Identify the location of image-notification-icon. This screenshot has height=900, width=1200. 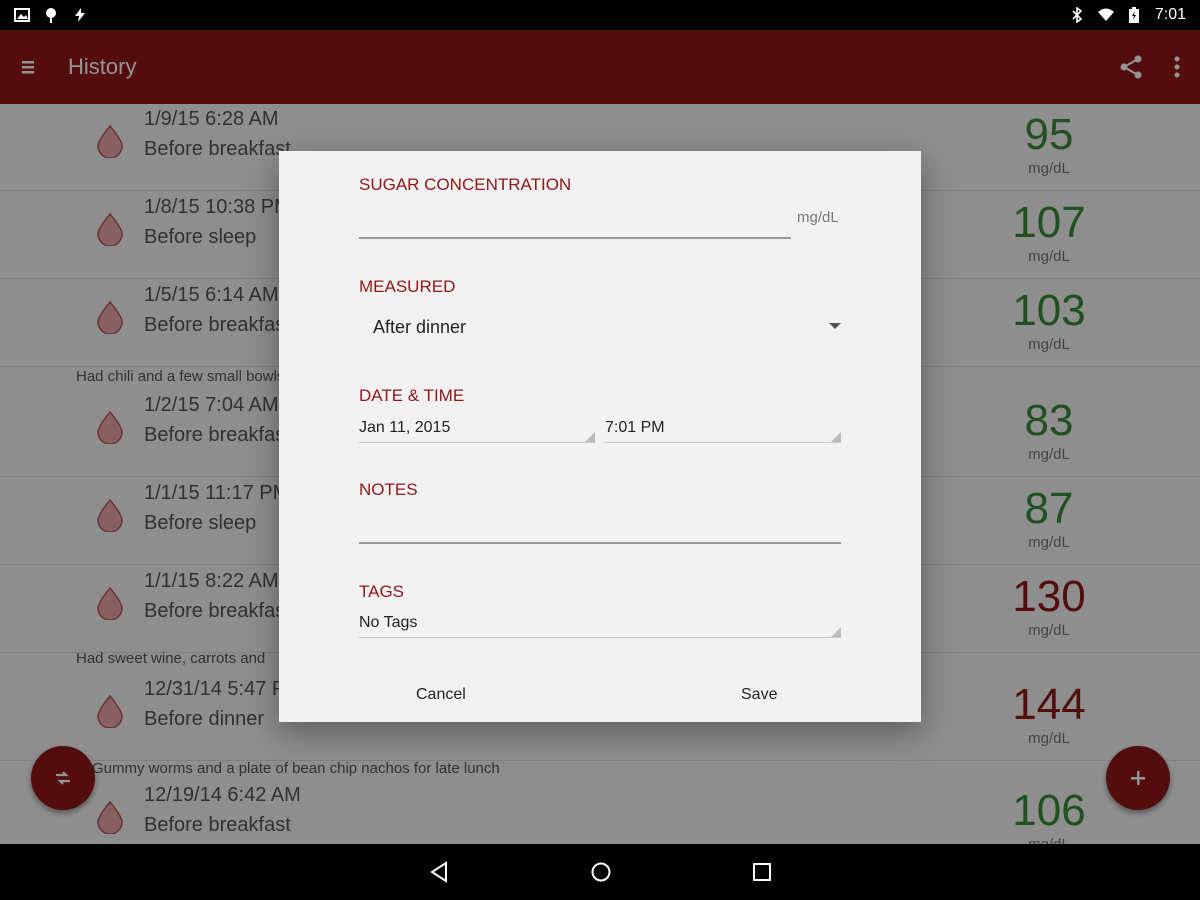
(22, 15).